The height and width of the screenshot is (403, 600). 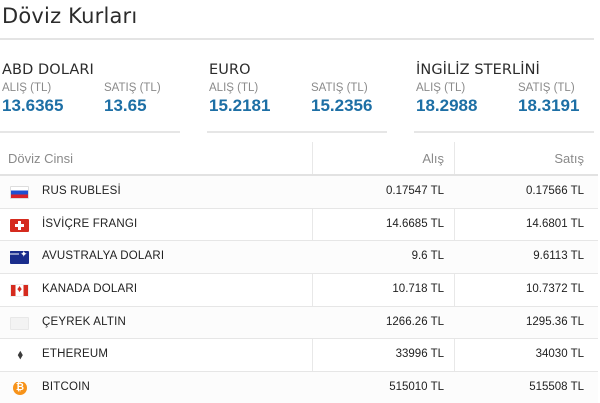 I want to click on sell-rate: 10.7372 TL, so click(x=555, y=289).